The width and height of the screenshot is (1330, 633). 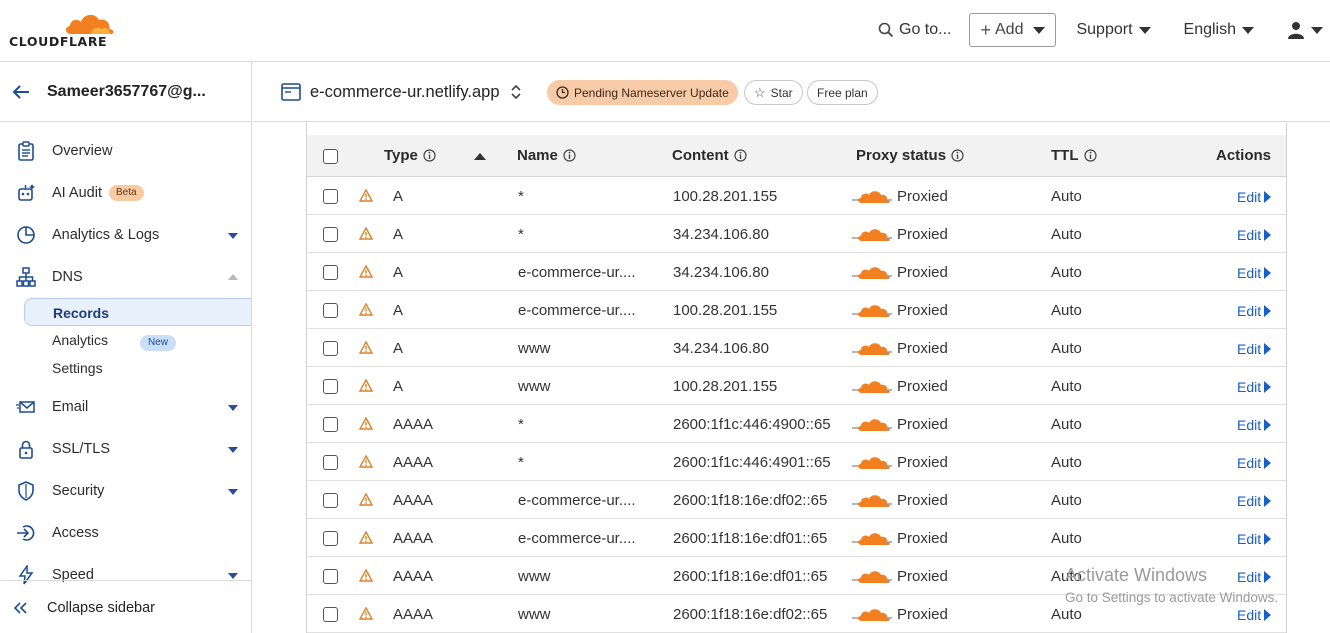 What do you see at coordinates (546, 155) in the screenshot?
I see `column-name: Name` at bounding box center [546, 155].